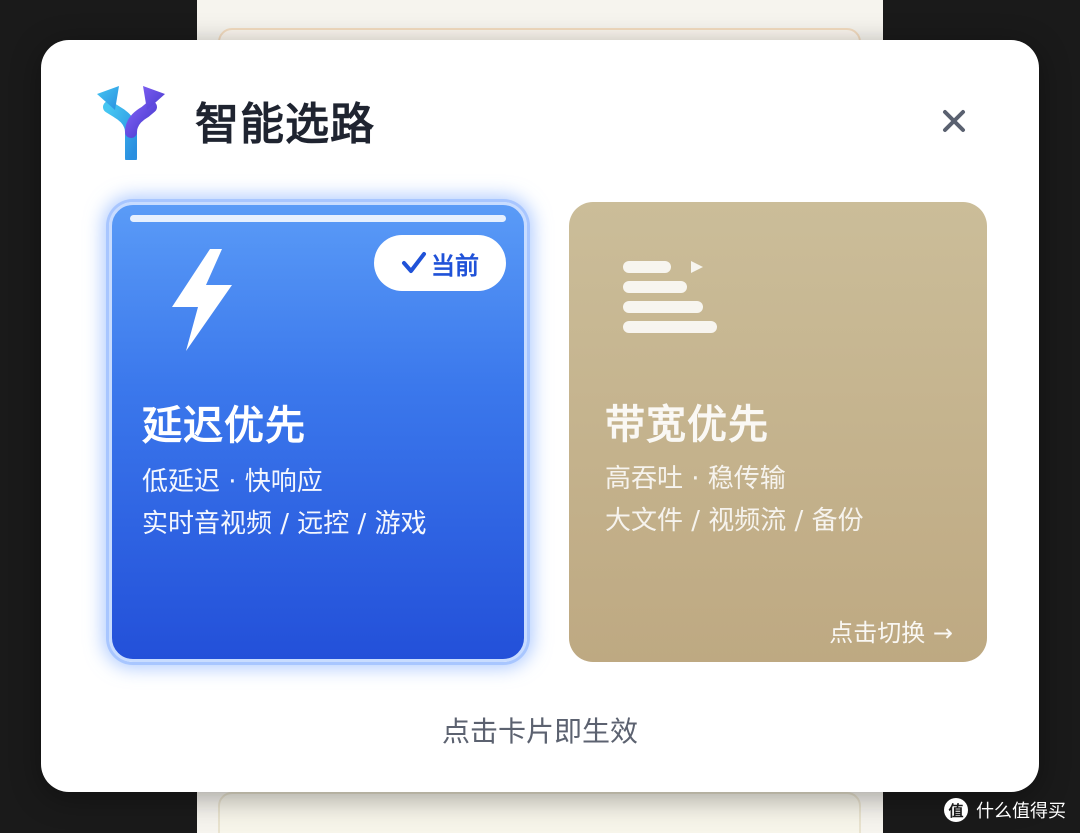 This screenshot has width=1080, height=833. I want to click on background-panel-bottom, so click(539, 812).